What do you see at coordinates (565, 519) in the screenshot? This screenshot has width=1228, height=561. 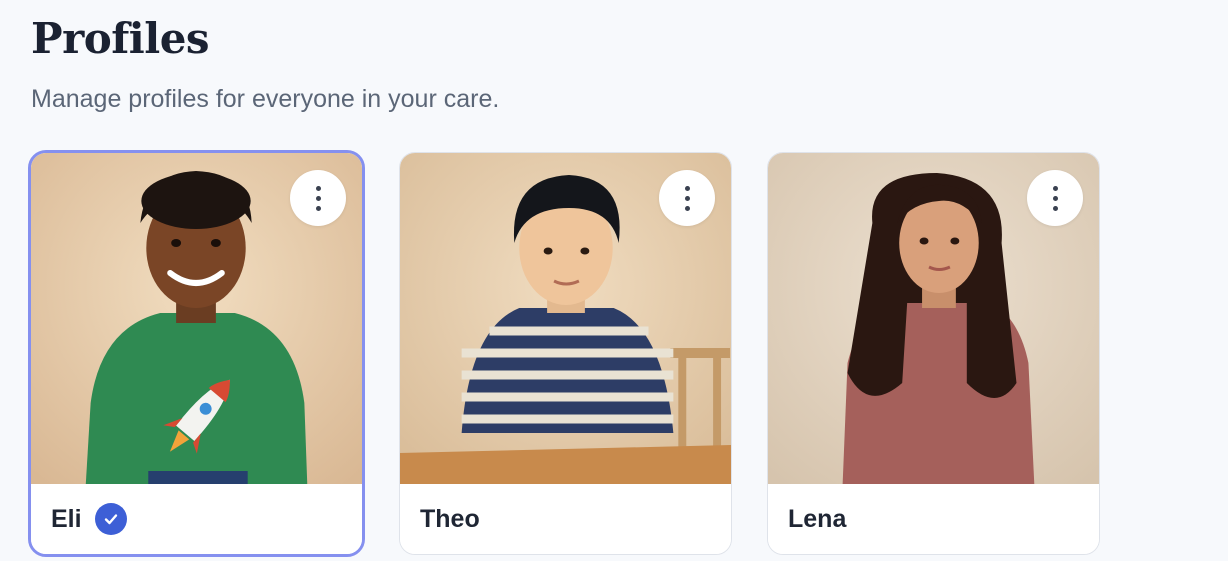 I see `profile-name-bar: Theo` at bounding box center [565, 519].